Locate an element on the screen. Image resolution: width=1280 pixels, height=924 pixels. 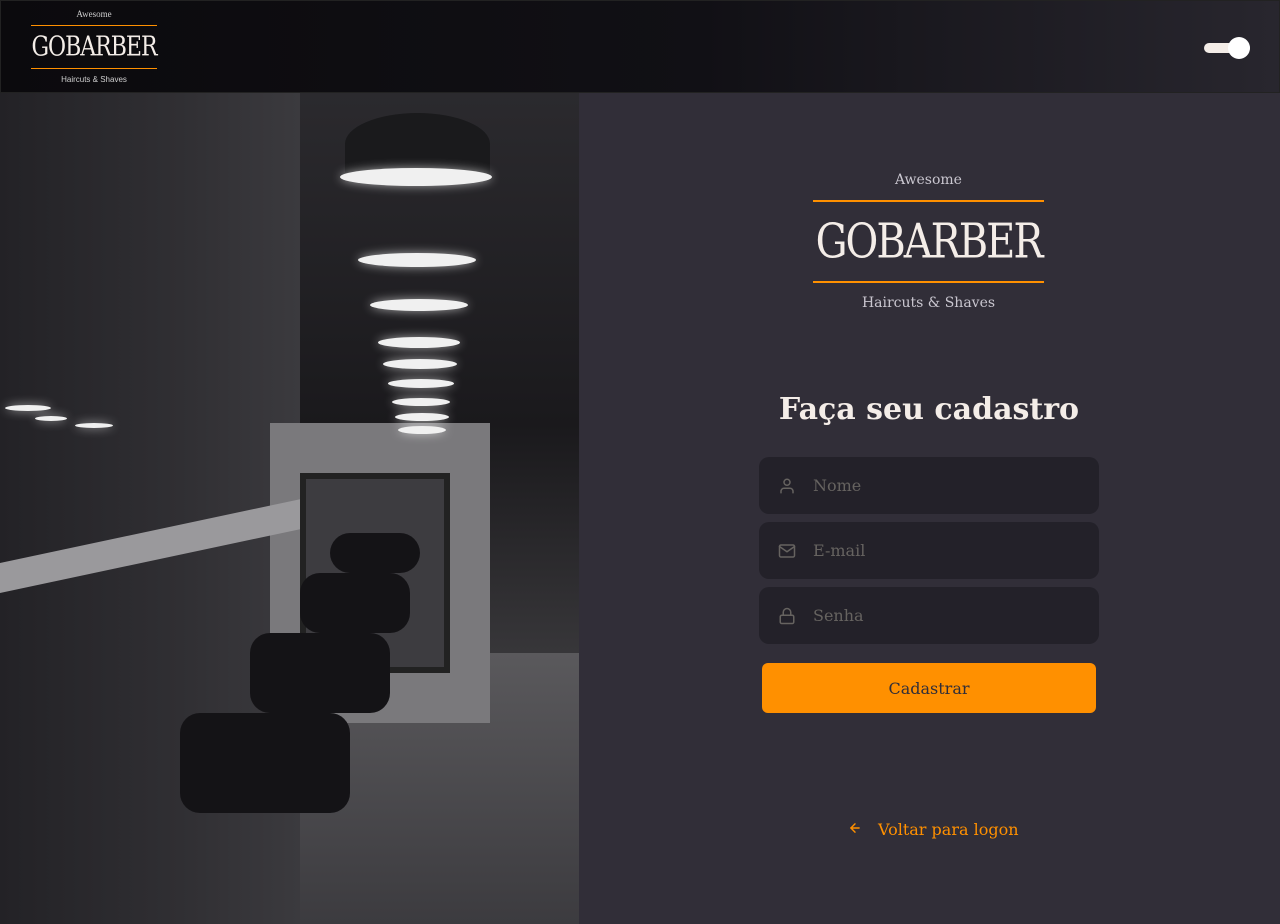
main-logo: Awesome GOBARBER Haircuts & Shaves is located at coordinates (928, 241).